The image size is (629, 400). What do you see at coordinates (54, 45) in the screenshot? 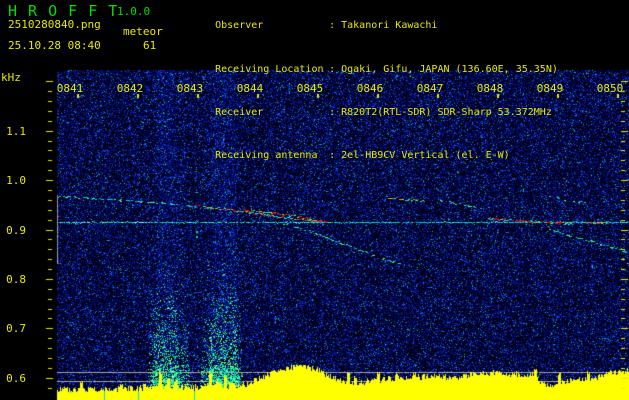
I see `record-datetime: 25.10.28 08:40` at bounding box center [54, 45].